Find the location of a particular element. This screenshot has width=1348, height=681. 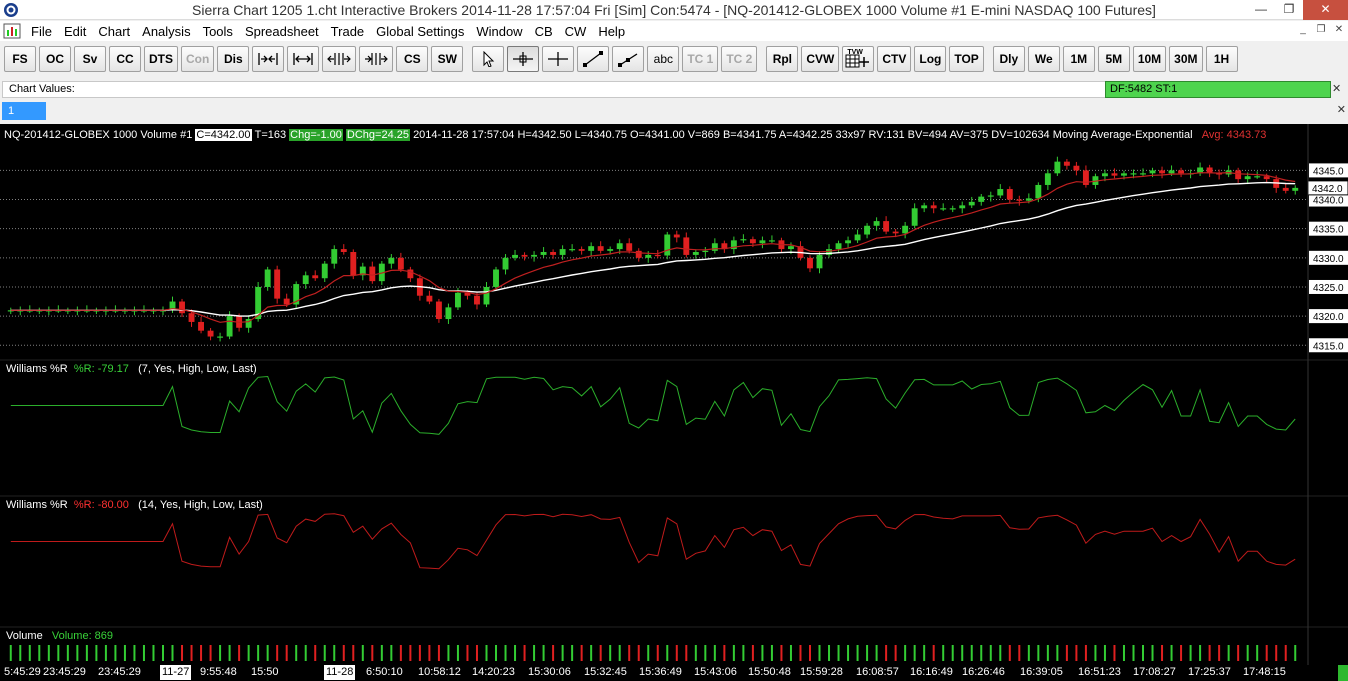

volume-label: Volume Volume: 869 is located at coordinates (59, 636).